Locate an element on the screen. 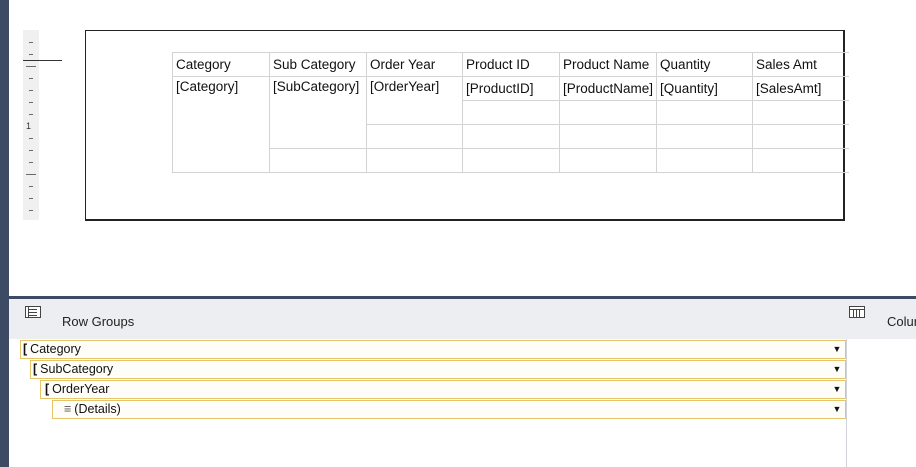  details-icon: ≡ is located at coordinates (68, 409).